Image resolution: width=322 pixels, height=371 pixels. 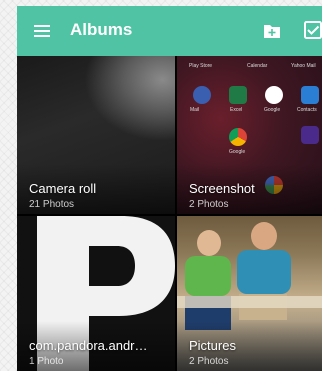 What do you see at coordinates (264, 272) in the screenshot?
I see `child-photo-right-shirt` at bounding box center [264, 272].